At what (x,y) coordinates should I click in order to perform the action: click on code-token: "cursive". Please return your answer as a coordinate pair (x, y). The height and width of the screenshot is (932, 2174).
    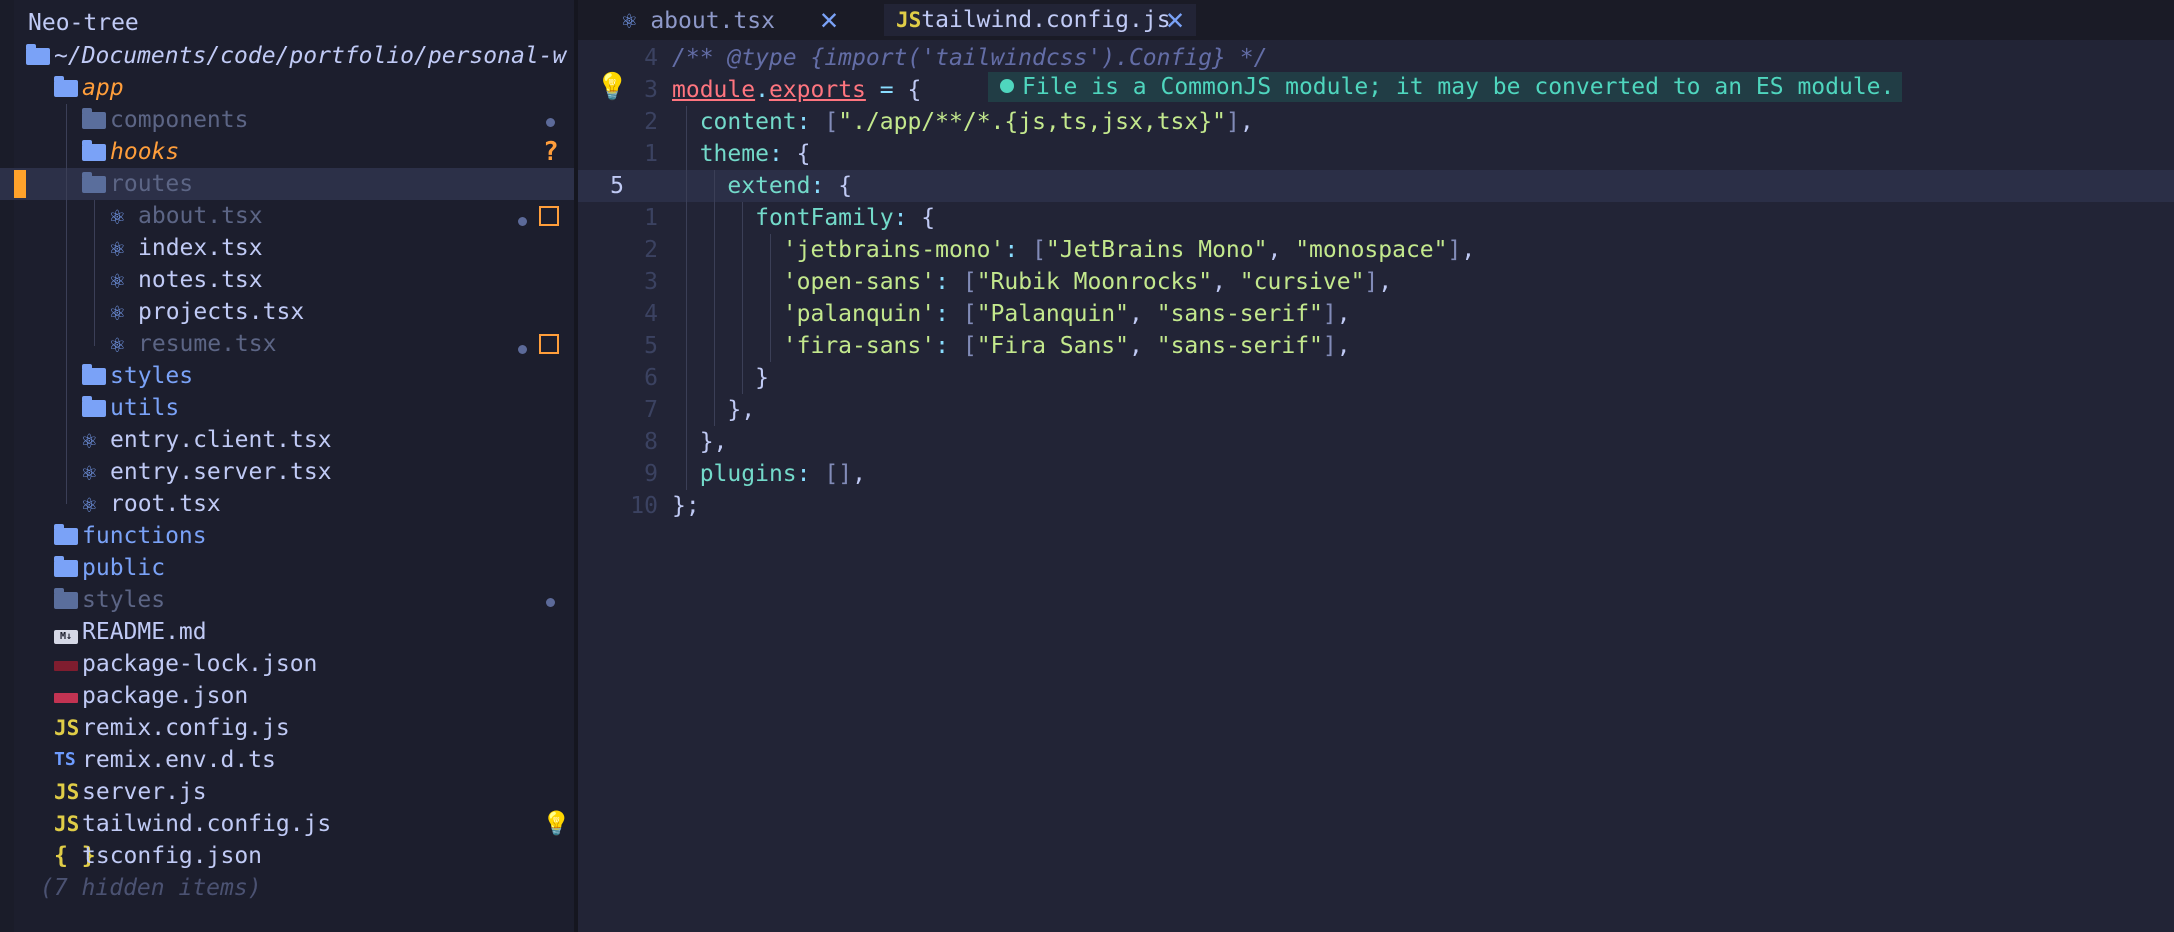
    Looking at the image, I should click on (1302, 282).